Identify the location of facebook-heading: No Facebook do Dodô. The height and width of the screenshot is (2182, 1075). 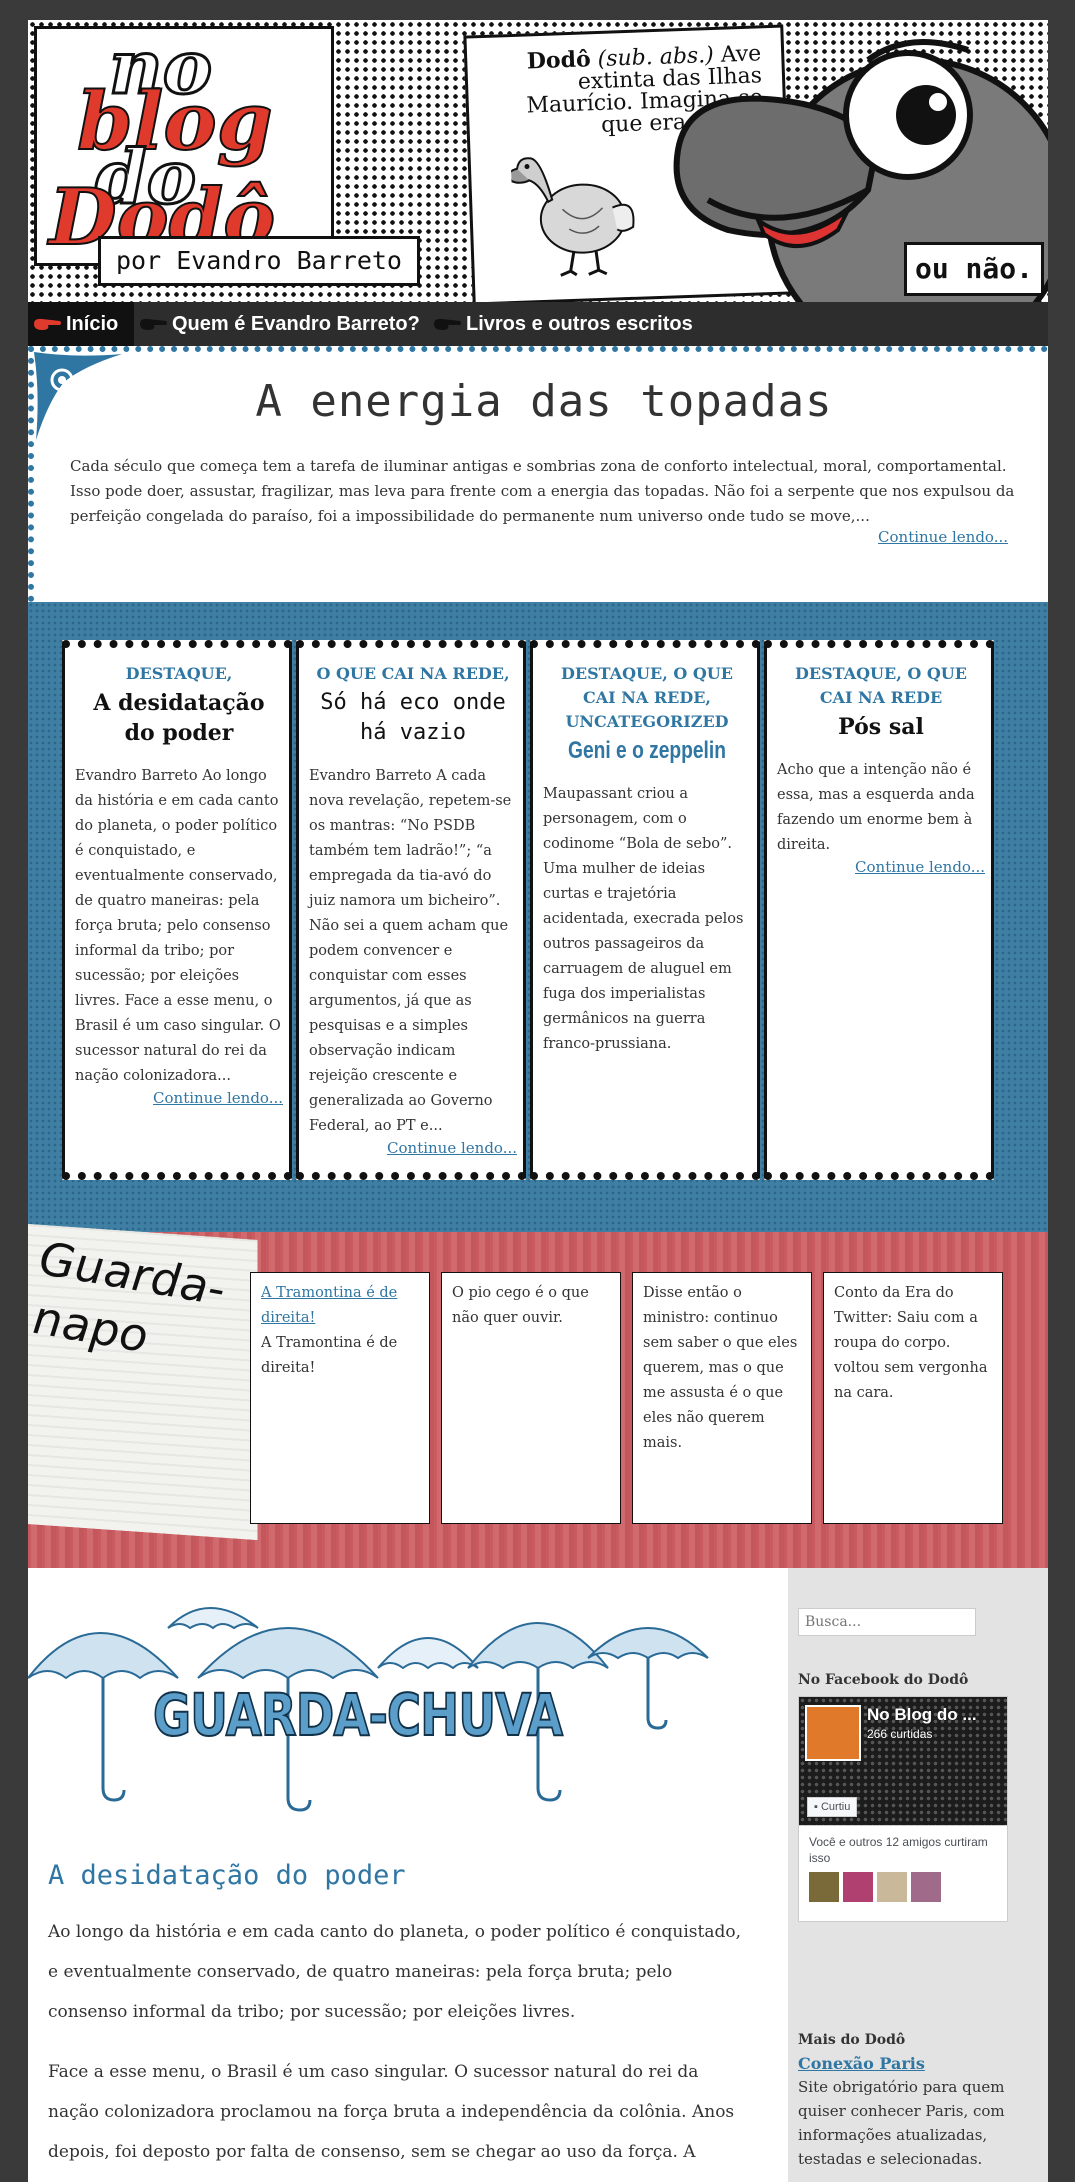
(883, 1680).